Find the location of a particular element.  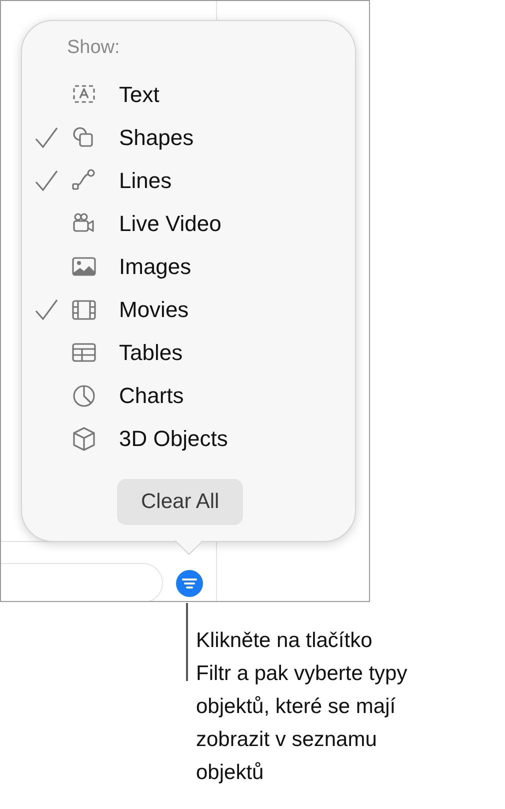

popover-heading: Show: is located at coordinates (93, 48).